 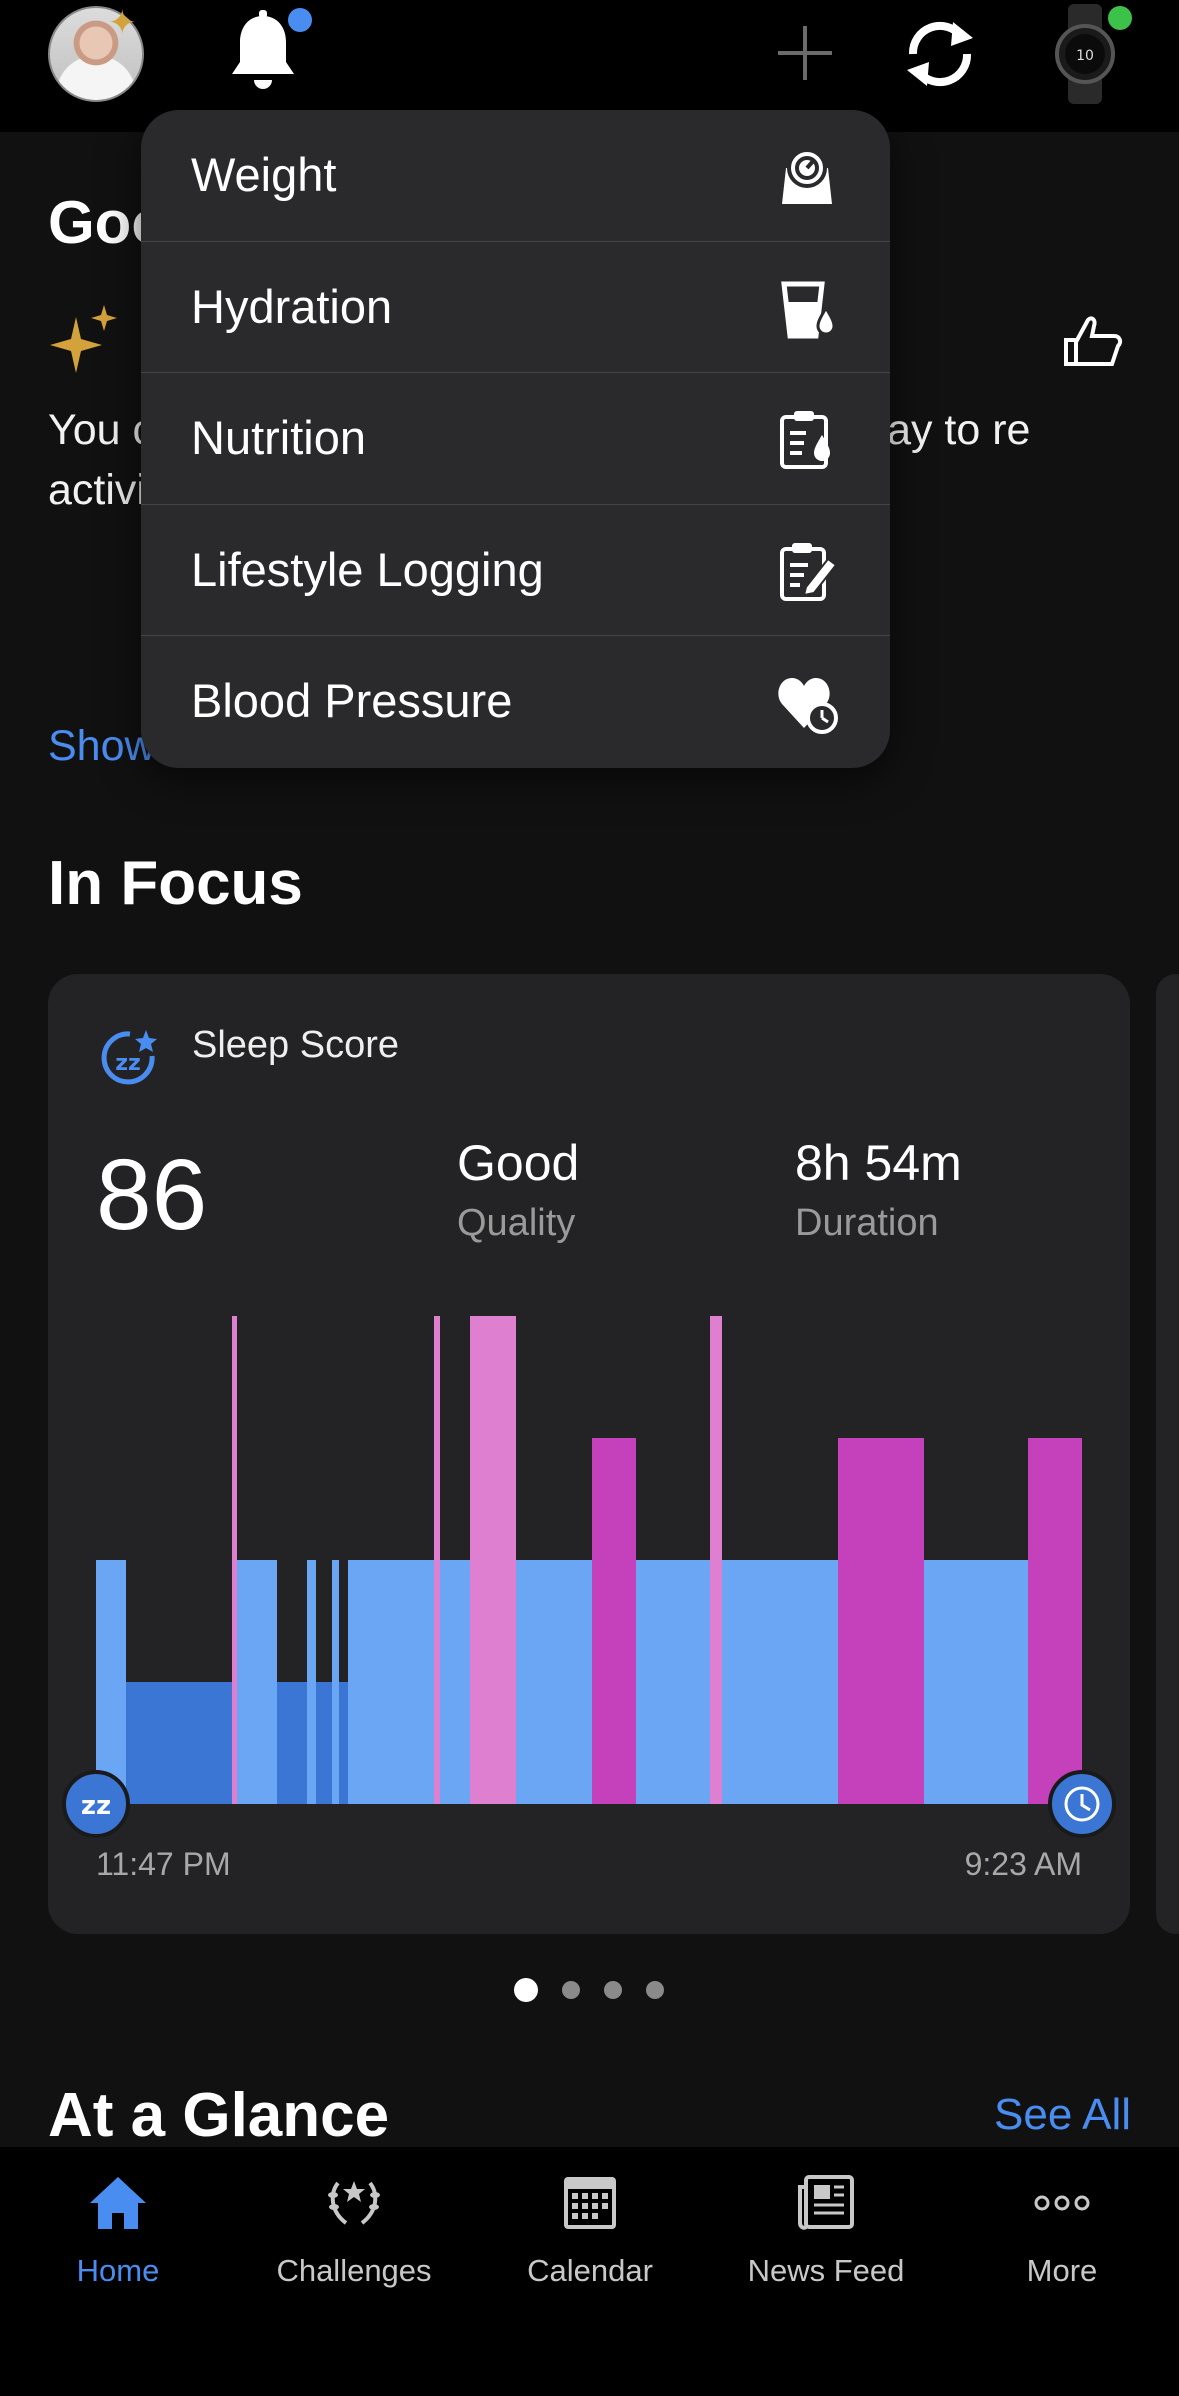 What do you see at coordinates (515, 308) in the screenshot?
I see `menu-item-hydration: Hydration` at bounding box center [515, 308].